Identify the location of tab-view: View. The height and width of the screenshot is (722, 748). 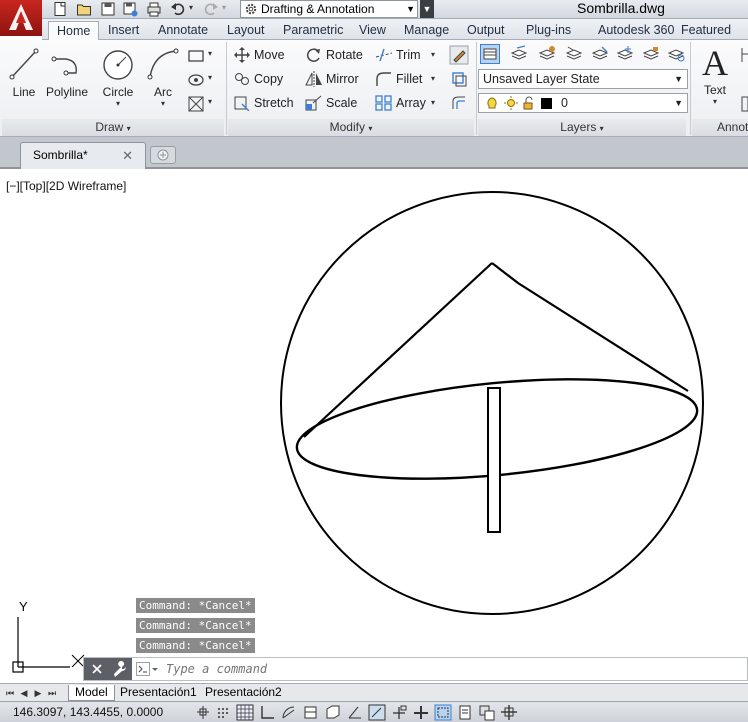
(372, 30).